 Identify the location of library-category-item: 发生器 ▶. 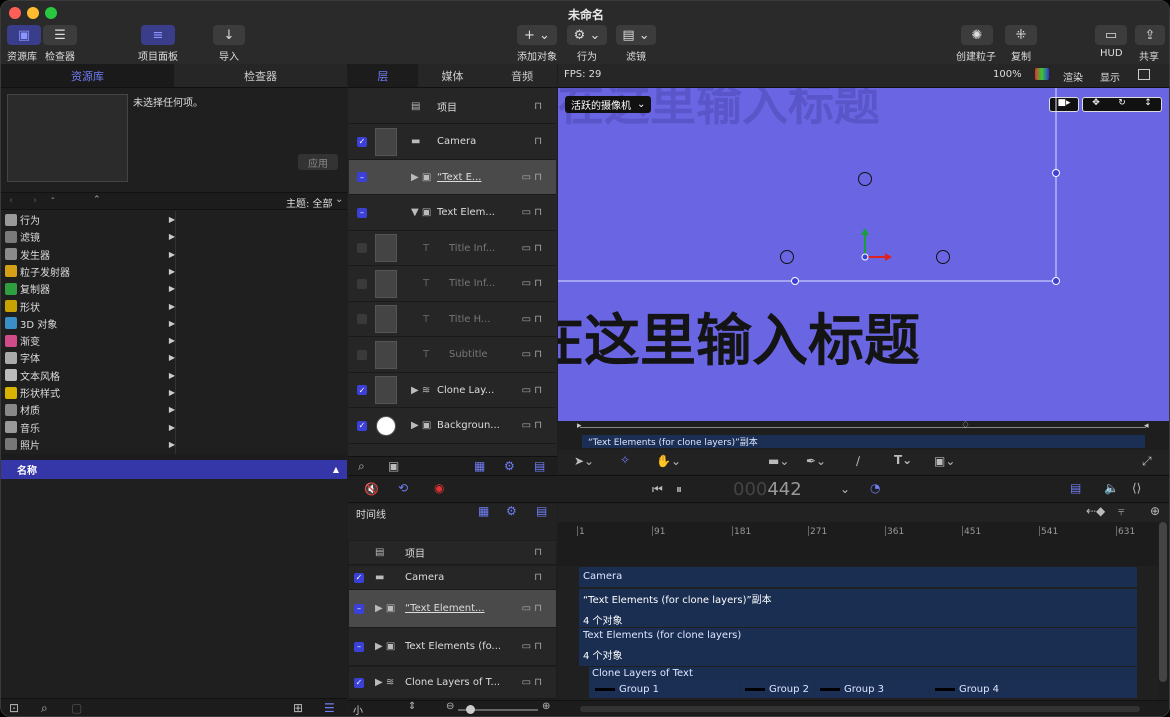
(90, 254).